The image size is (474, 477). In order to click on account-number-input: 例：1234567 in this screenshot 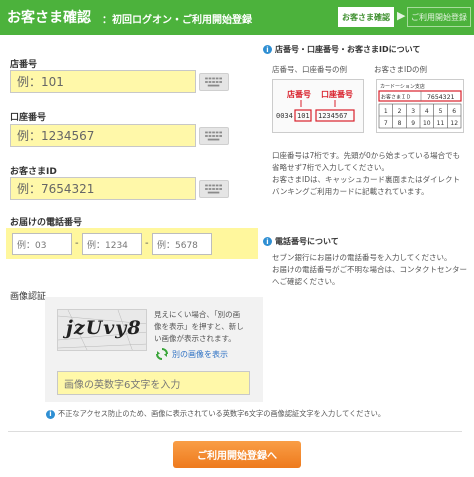, I will do `click(103, 135)`.